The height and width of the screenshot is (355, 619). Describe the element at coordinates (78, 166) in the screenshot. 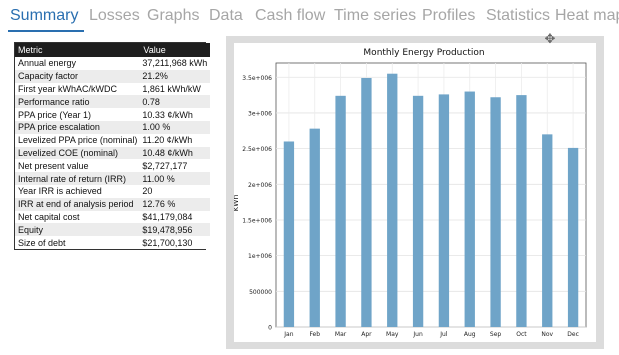

I see `metric-name-cell: Net present value` at that location.